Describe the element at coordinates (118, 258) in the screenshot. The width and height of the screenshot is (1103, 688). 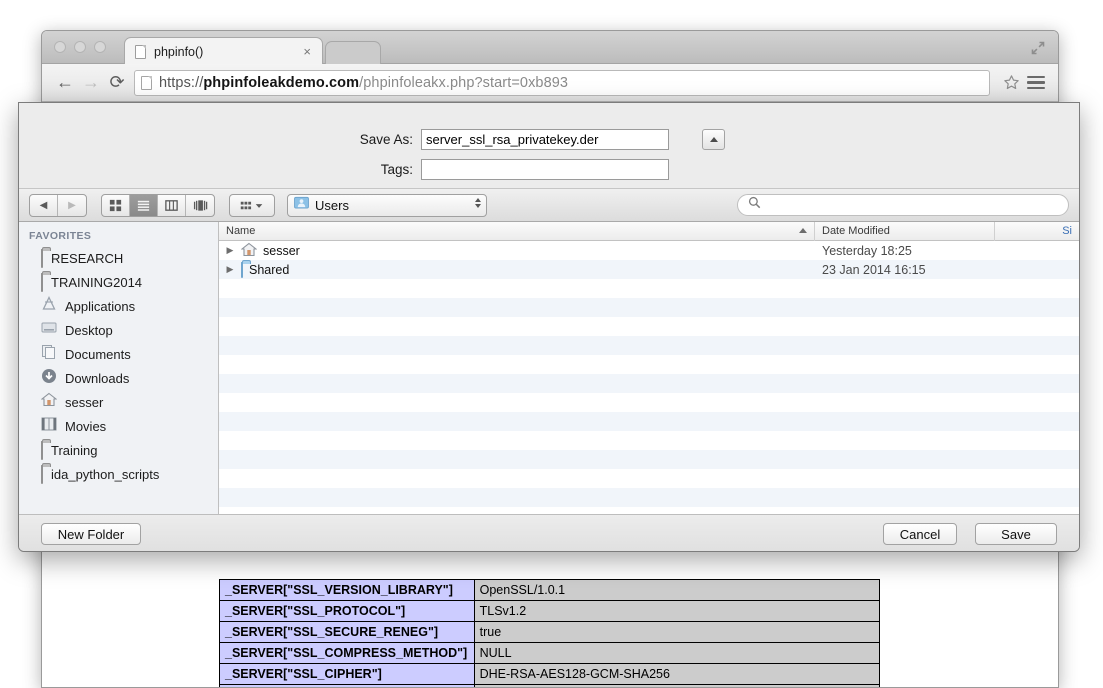
I see `sidebar-item-research: RESEARCH` at that location.